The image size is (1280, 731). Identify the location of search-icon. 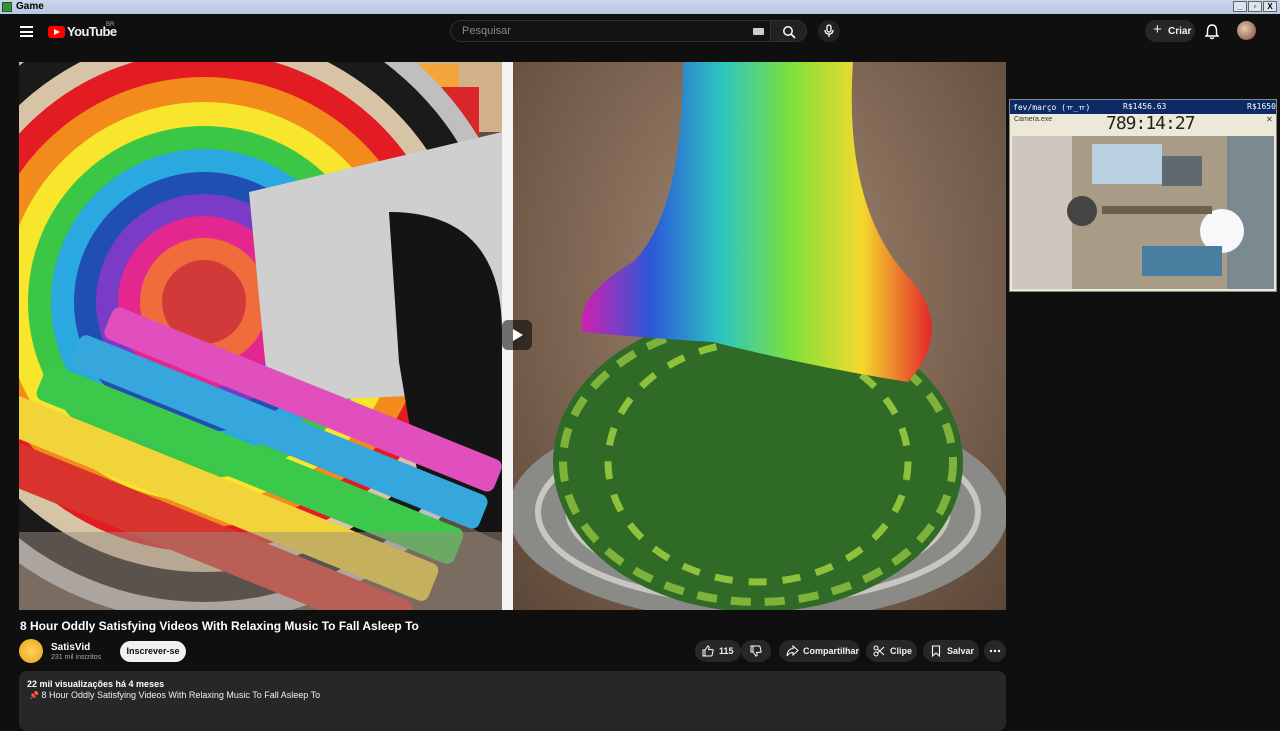
(789, 32).